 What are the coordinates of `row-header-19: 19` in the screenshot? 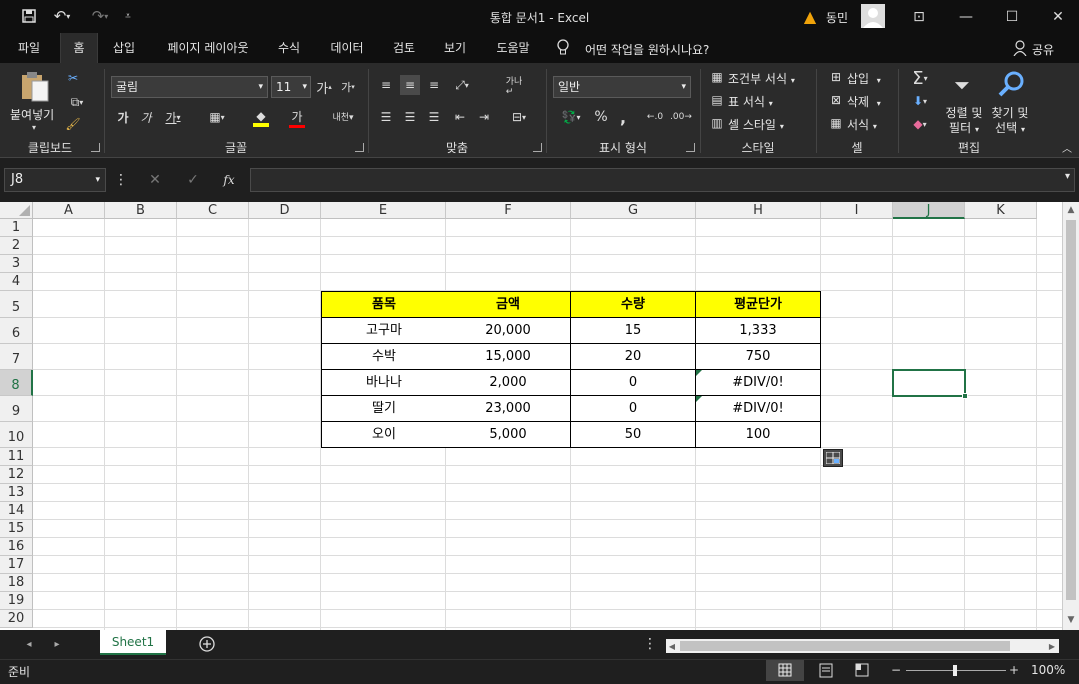 It's located at (16, 601).